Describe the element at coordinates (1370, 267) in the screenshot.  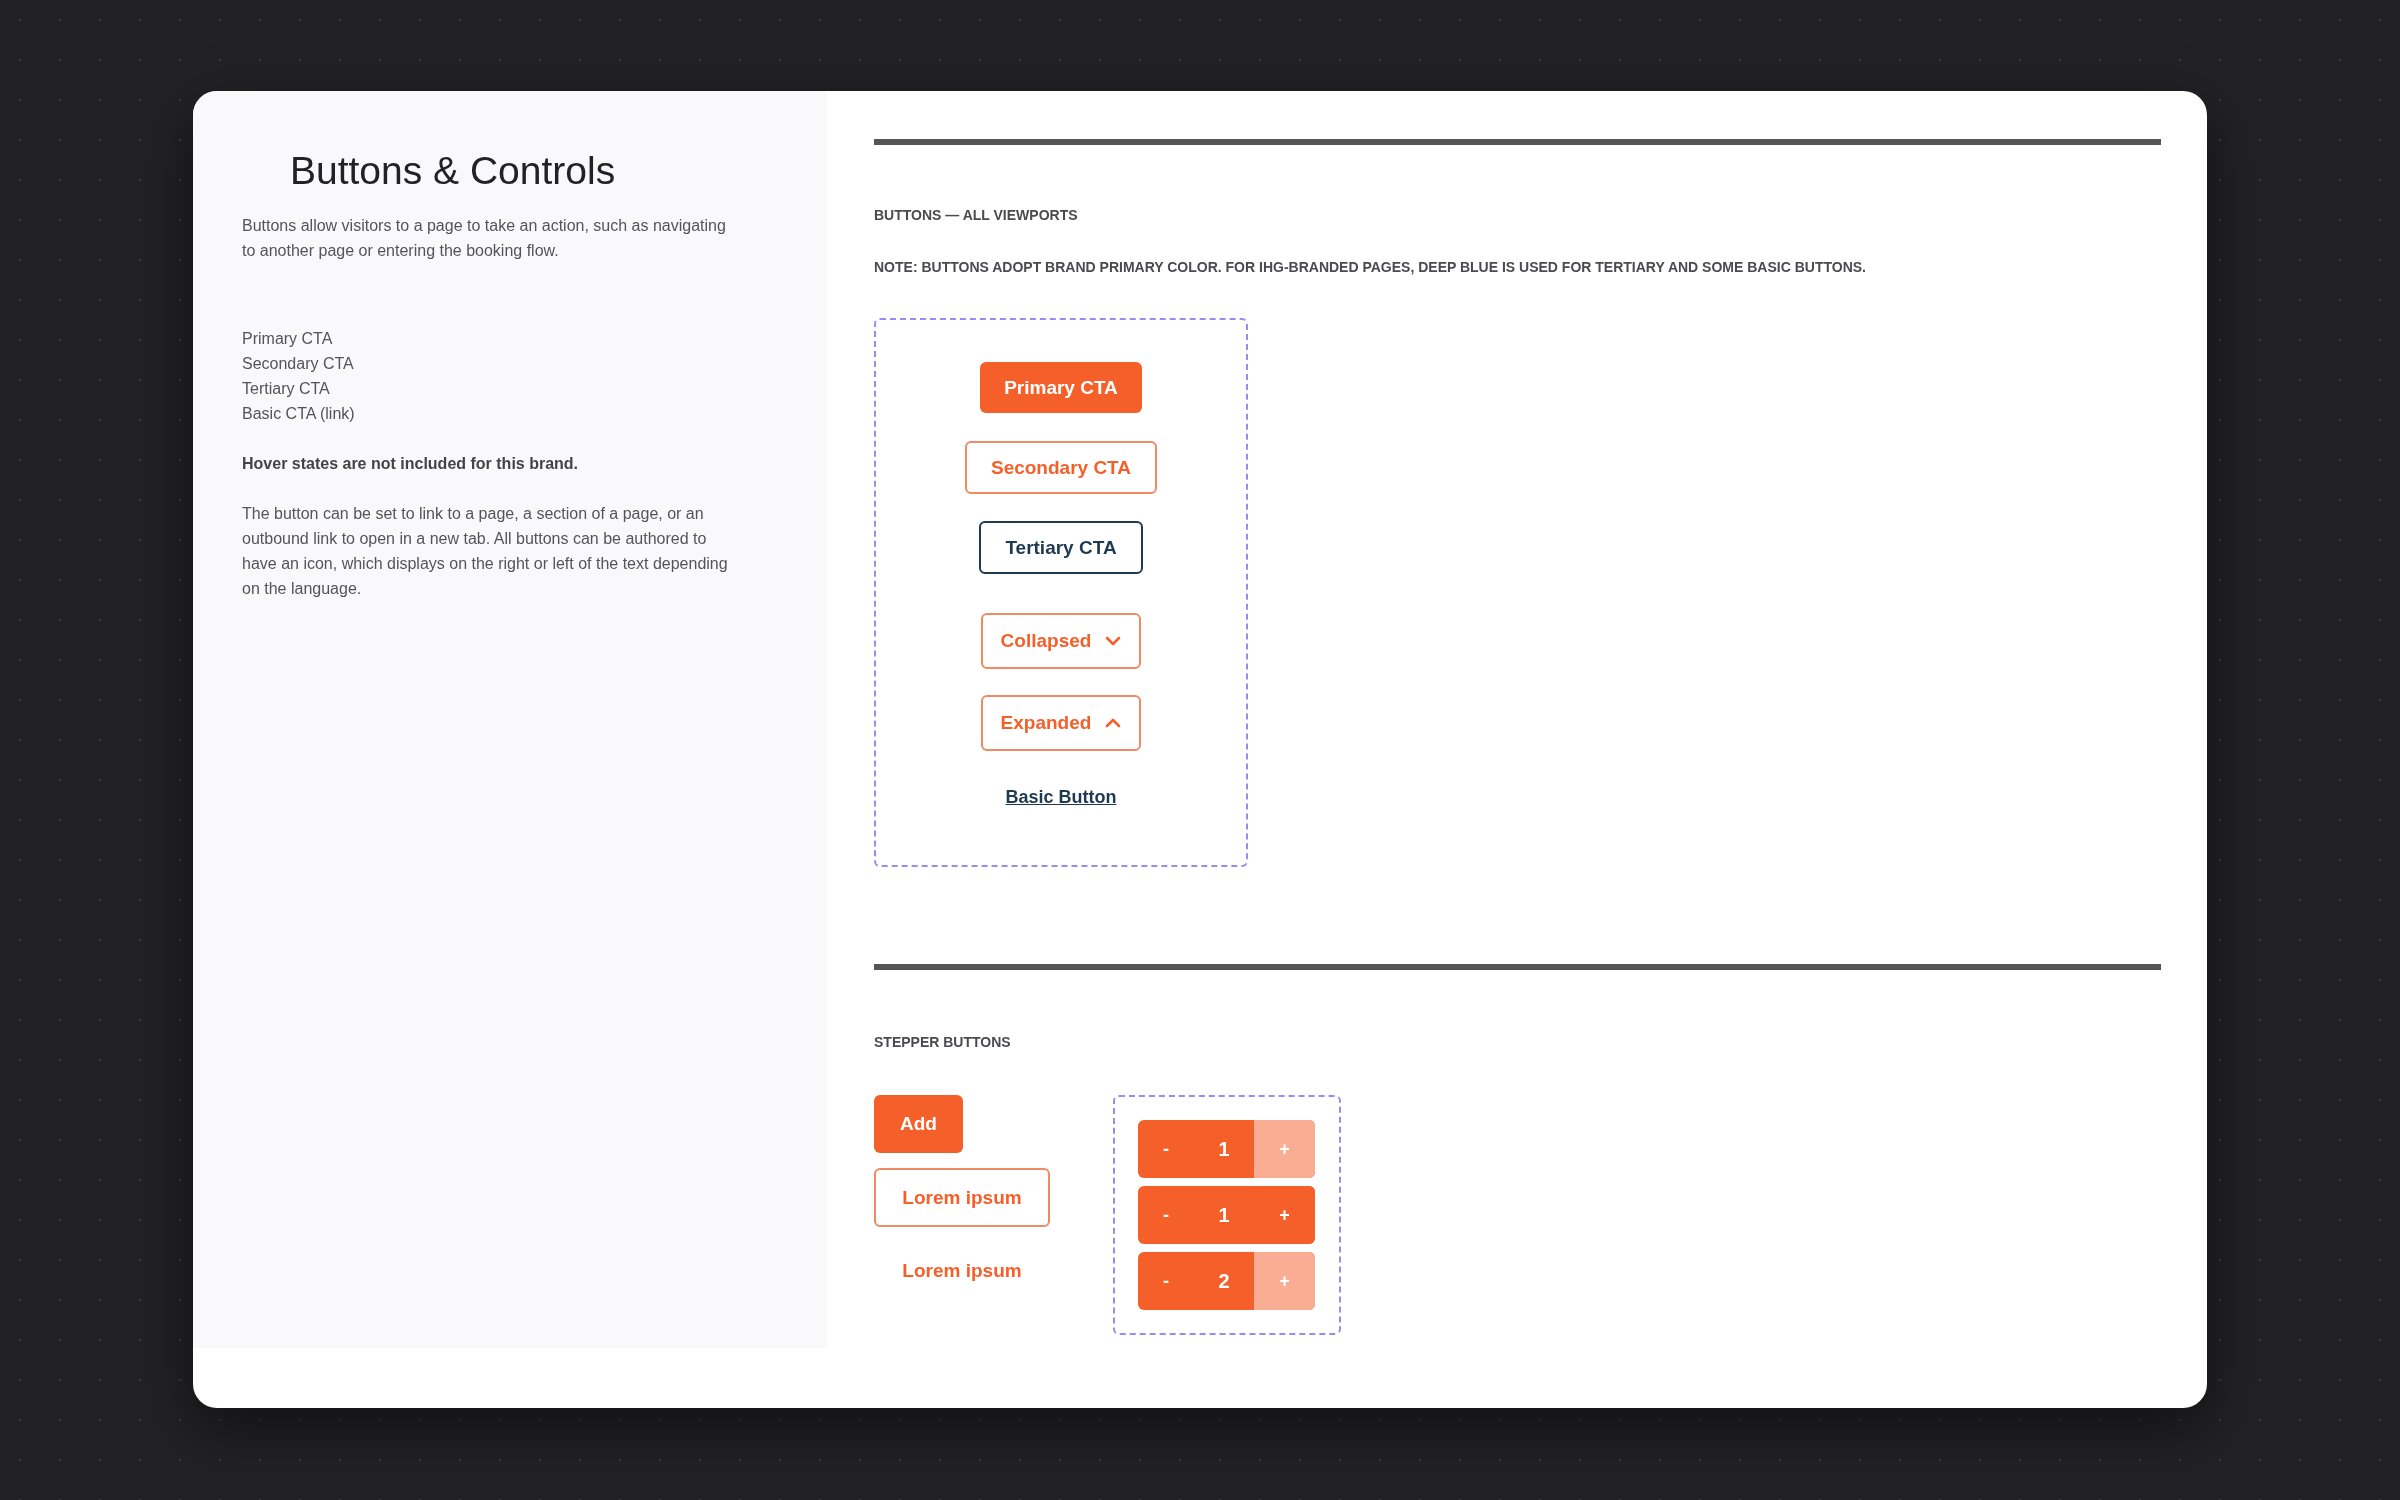
I see `section-note: NOTE: BUTTONS ADOPT BRAND PRIMARY COLOR. FOR IHG-BRANDED PAGES, DEEP BLUE IS USED FOR TERTIARY AND SOME BASIC BUTTONS.` at that location.